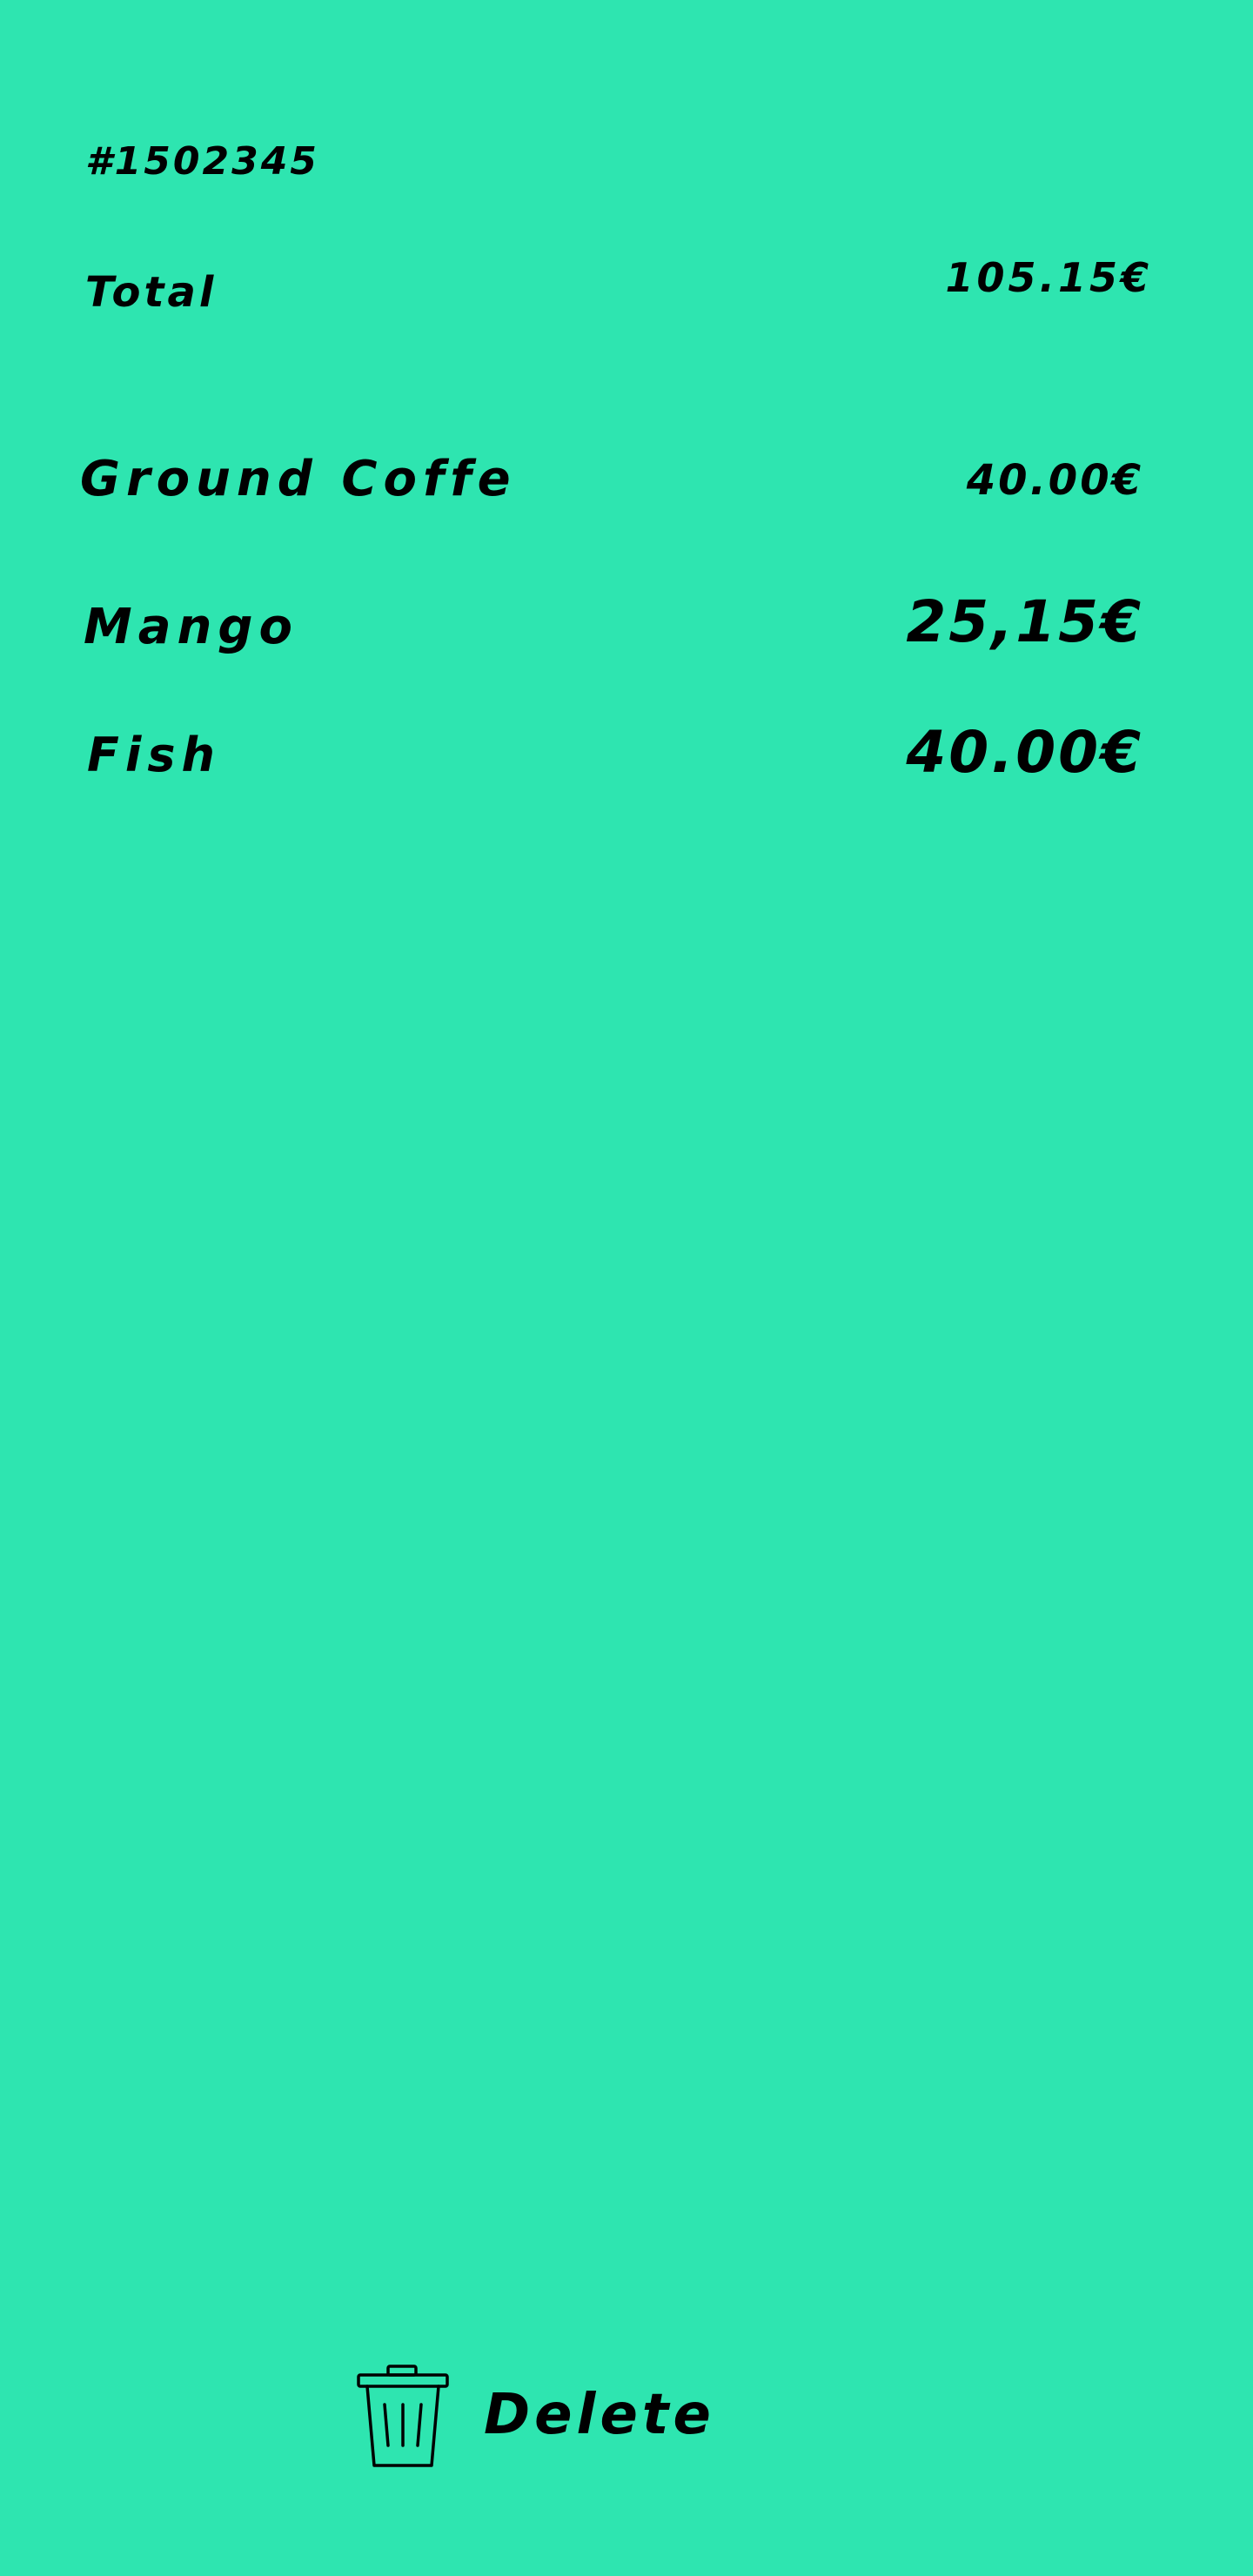 The height and width of the screenshot is (2576, 1253). I want to click on total-value: 105.15€, so click(1048, 277).